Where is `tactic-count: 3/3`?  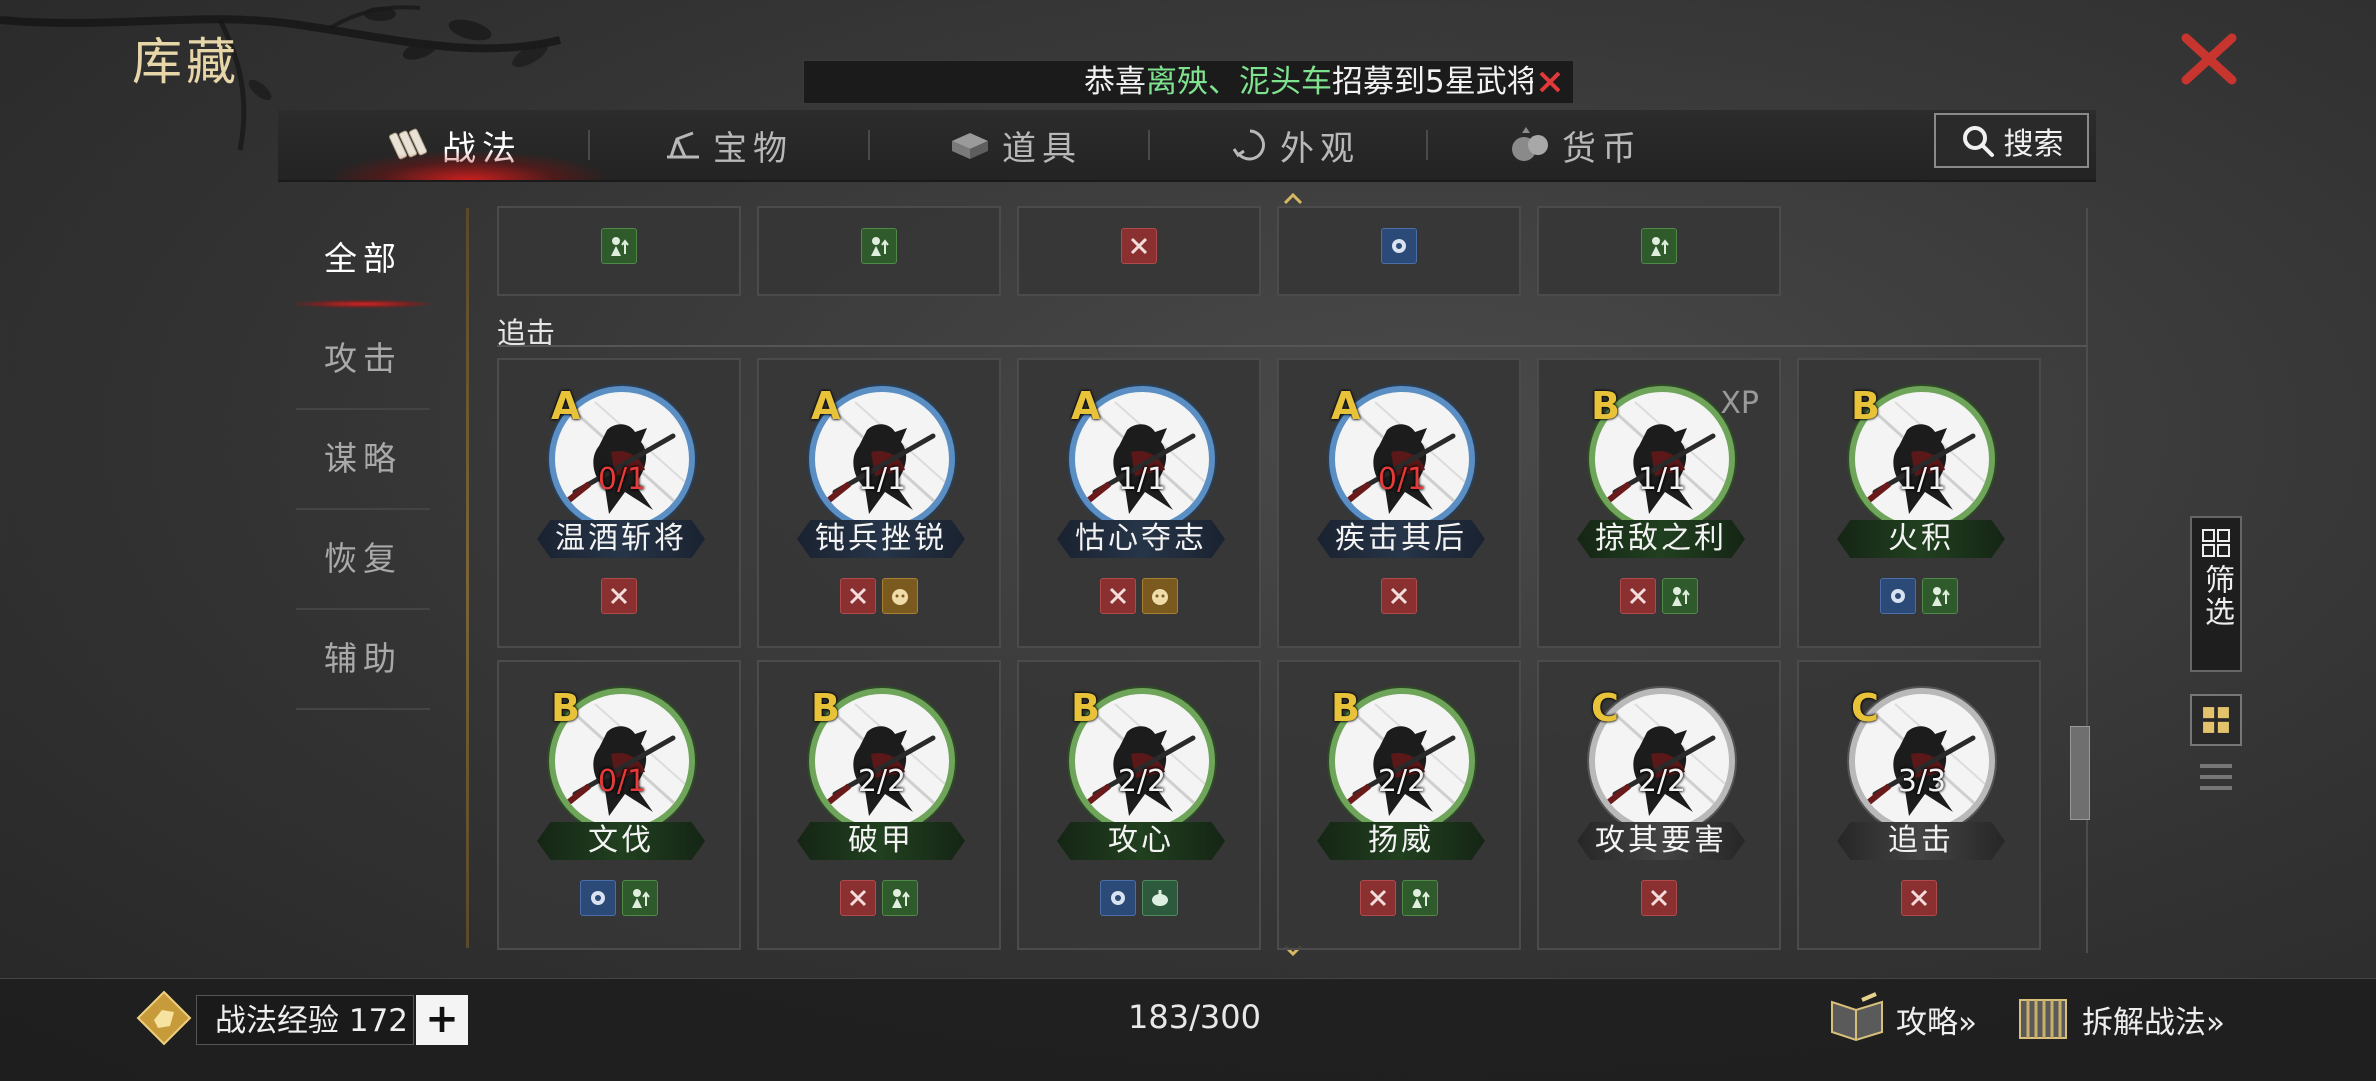
tactic-count: 3/3 is located at coordinates (1922, 781).